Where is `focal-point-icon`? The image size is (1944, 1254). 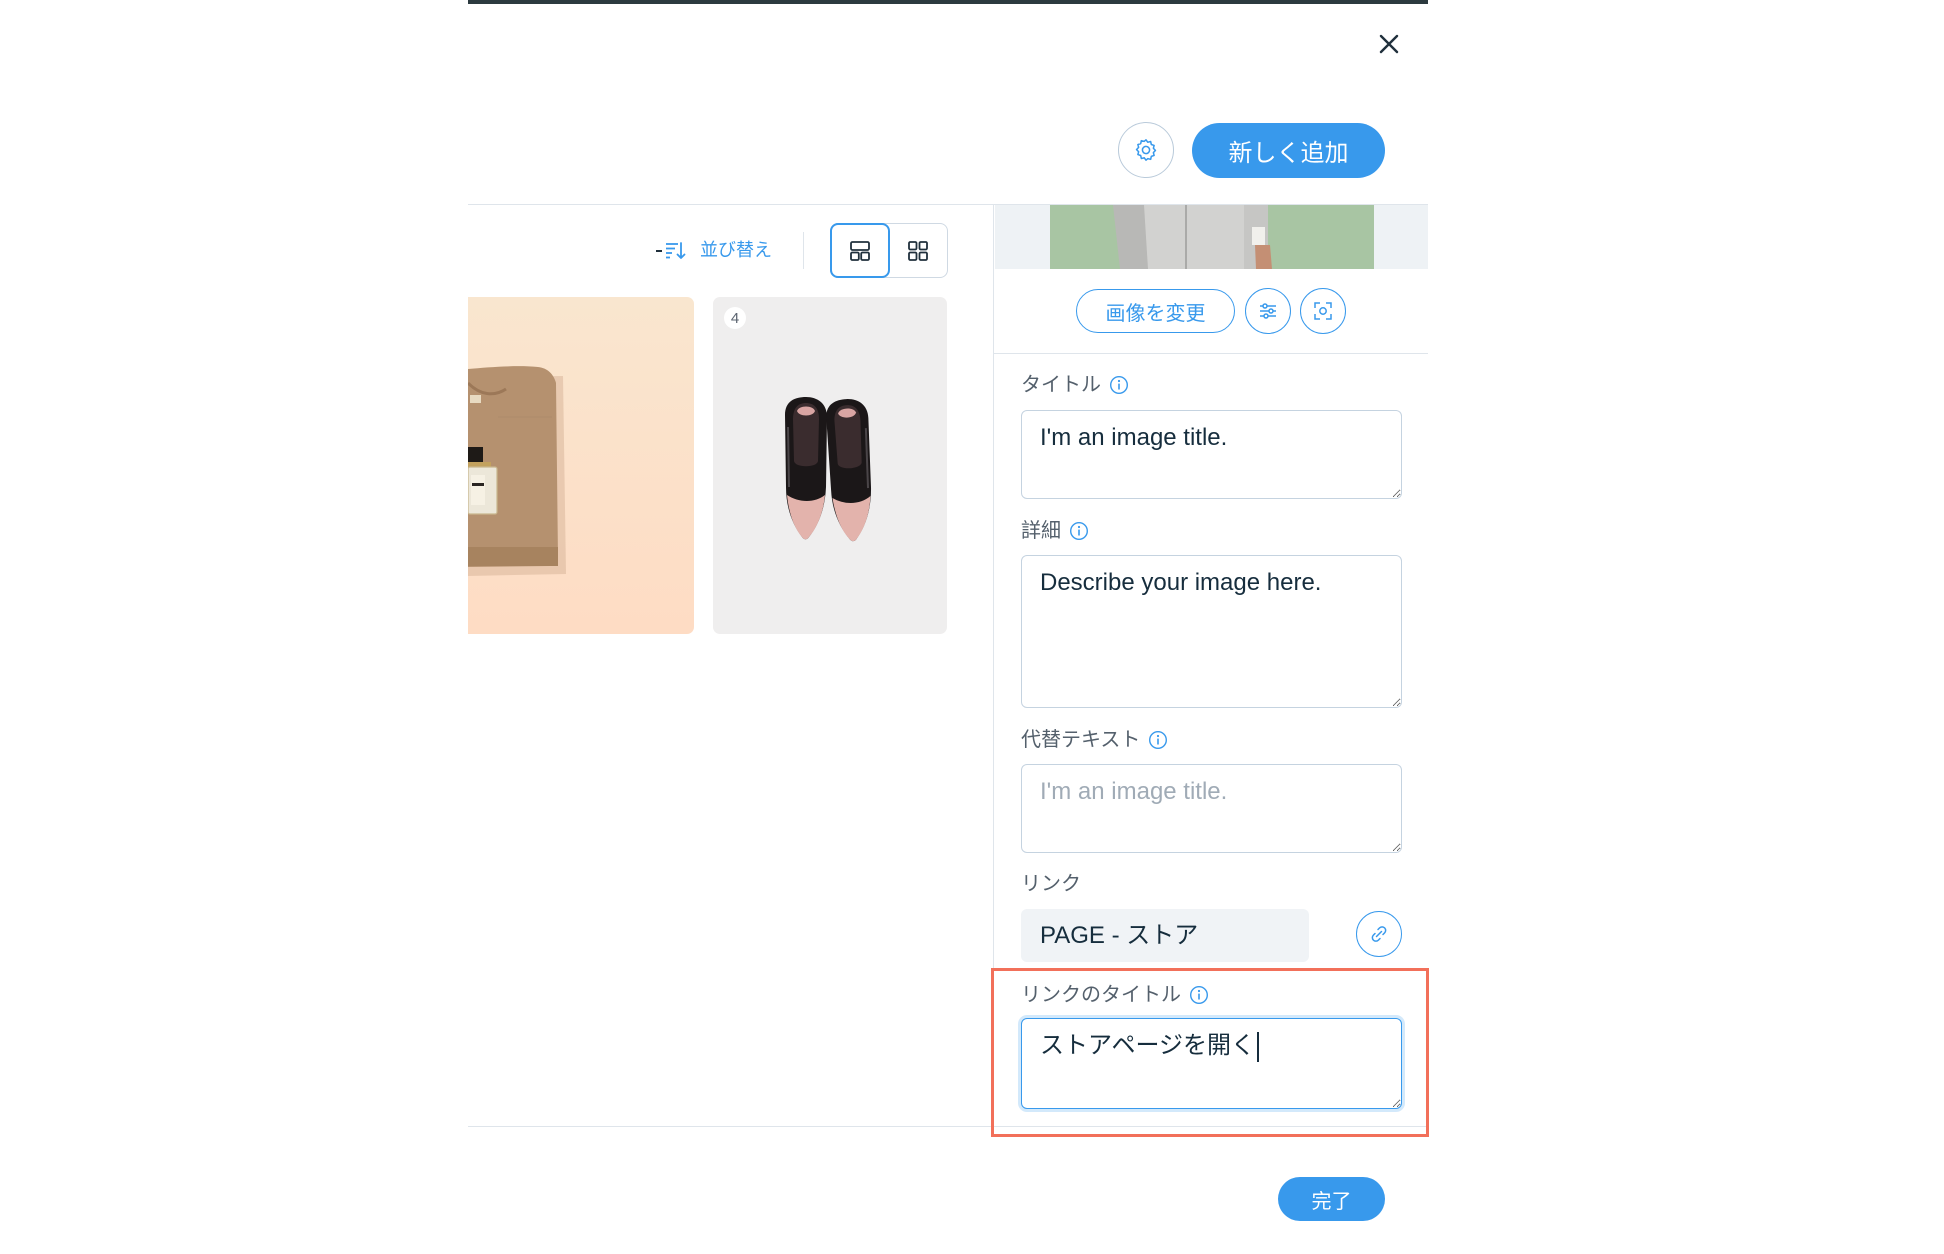
focal-point-icon is located at coordinates (1323, 311).